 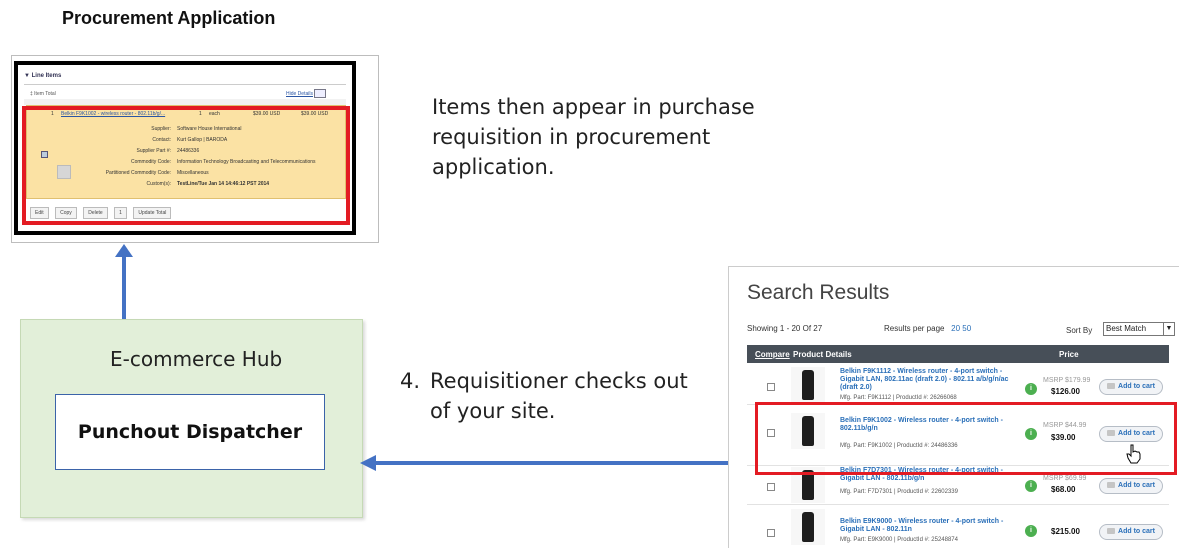 What do you see at coordinates (1079, 330) in the screenshot?
I see `sort-by-label: Sort By` at bounding box center [1079, 330].